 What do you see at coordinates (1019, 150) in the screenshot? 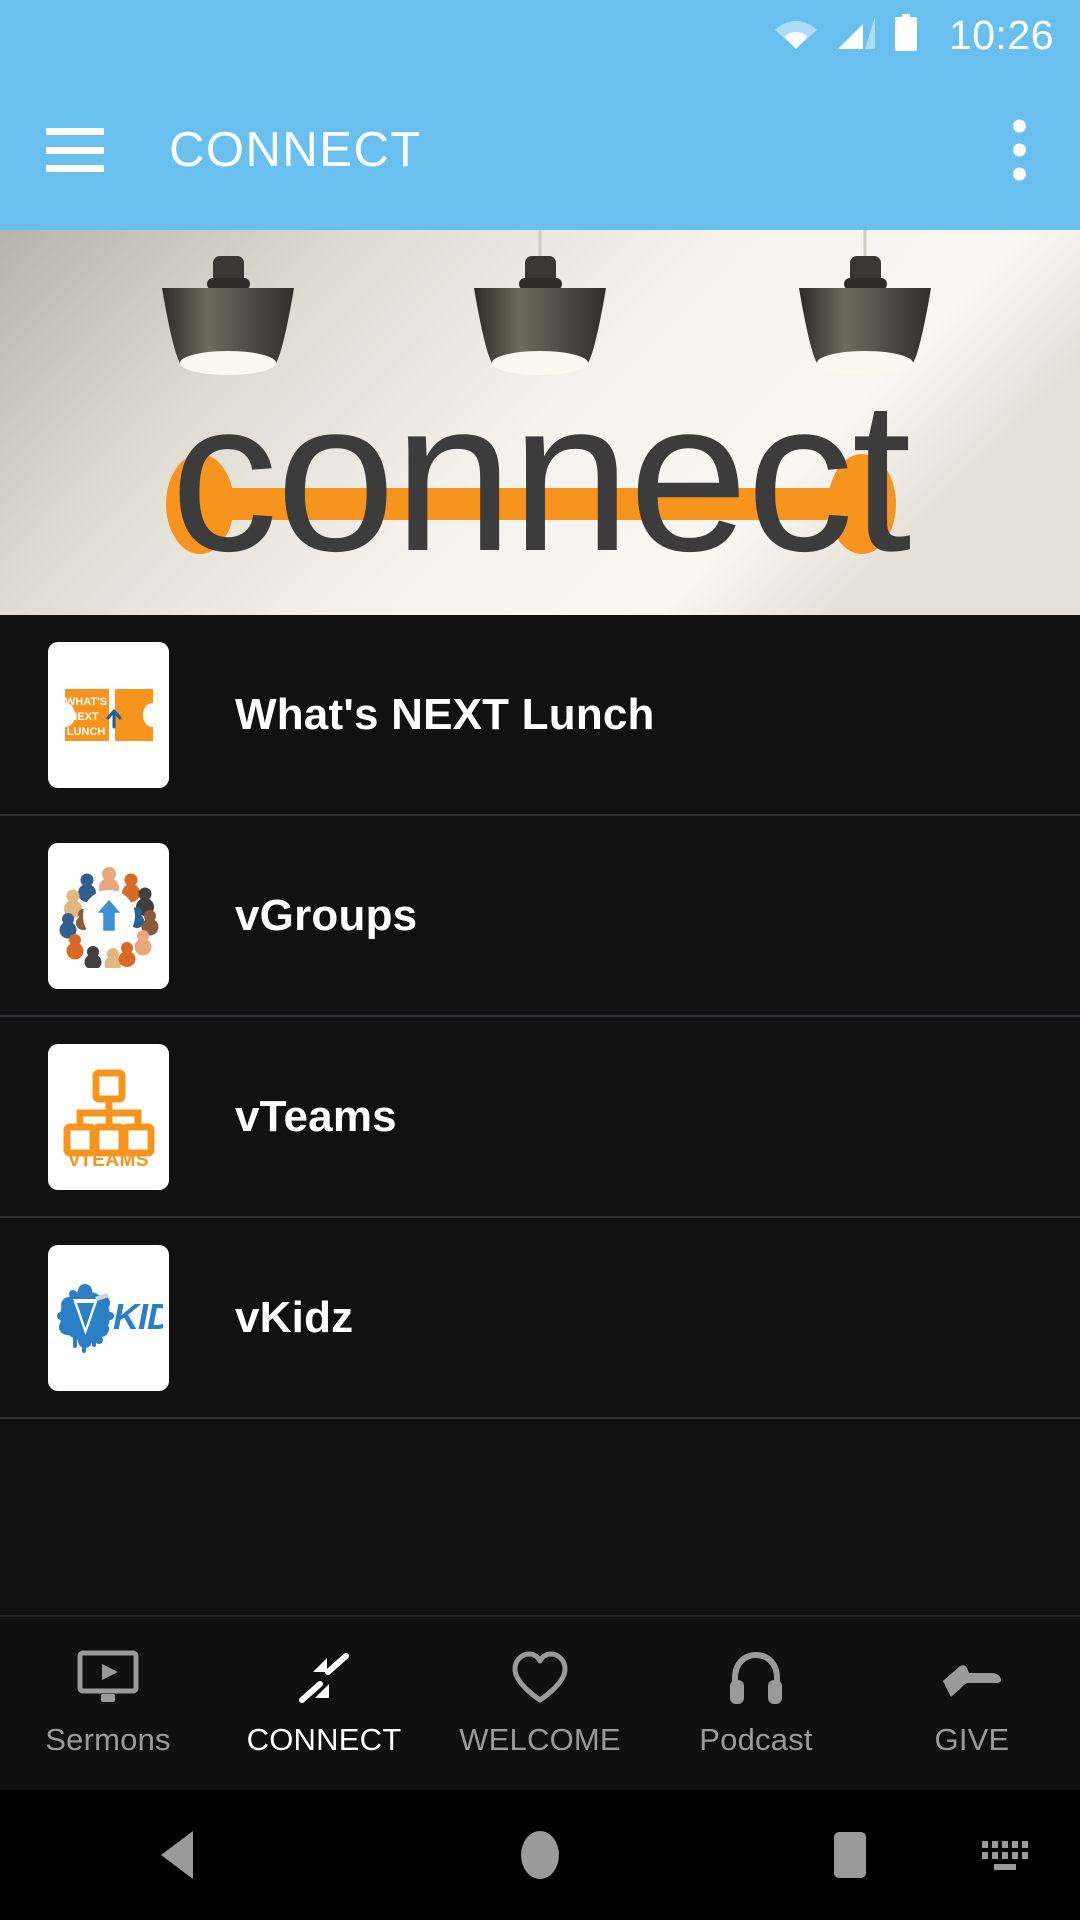
I see `overflow-menu-icon` at bounding box center [1019, 150].